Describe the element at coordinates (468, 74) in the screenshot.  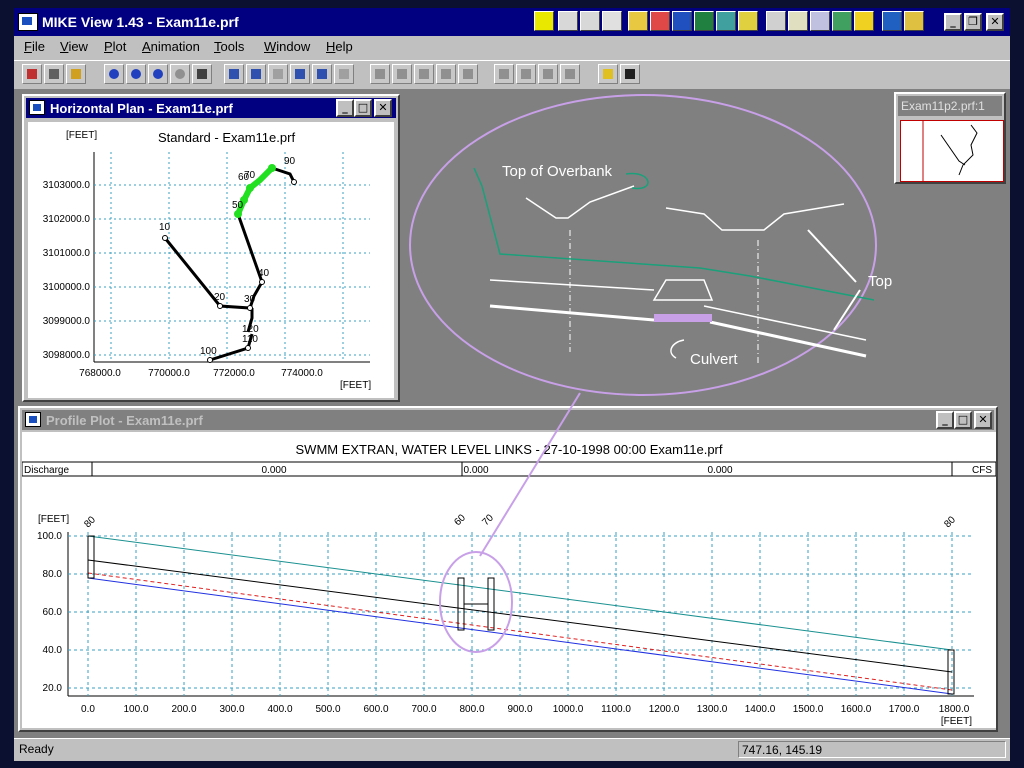
I see `fast-forward-icon` at that location.